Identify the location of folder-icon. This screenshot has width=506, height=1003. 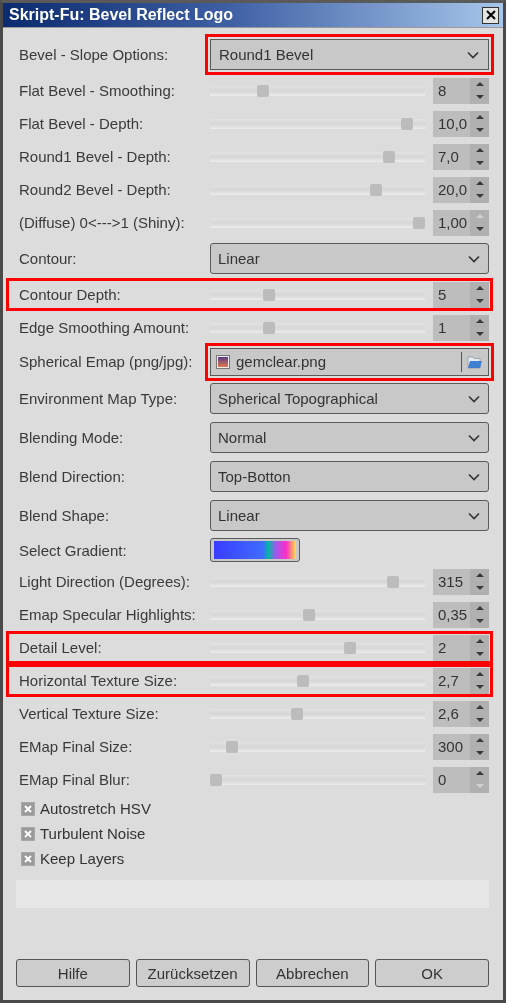
(475, 361).